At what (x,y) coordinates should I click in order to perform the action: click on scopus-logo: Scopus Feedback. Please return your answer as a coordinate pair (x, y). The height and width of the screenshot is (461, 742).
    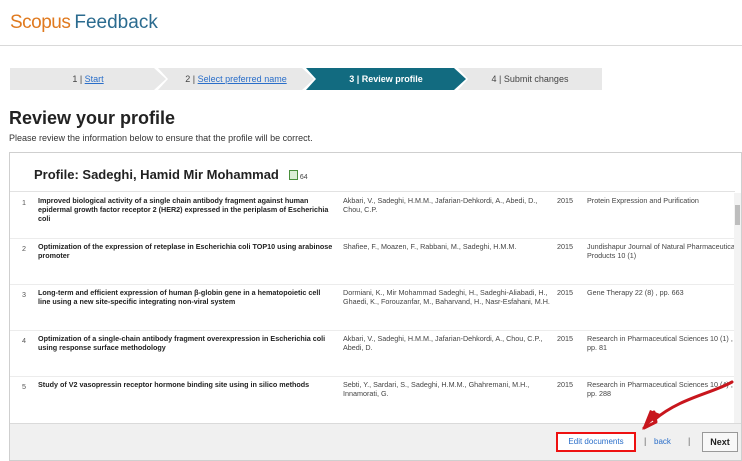
    Looking at the image, I should click on (84, 23).